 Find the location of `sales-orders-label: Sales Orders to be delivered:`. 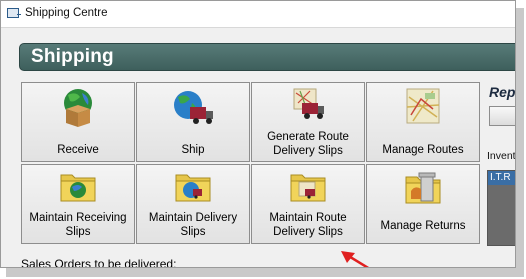

sales-orders-label: Sales Orders to be delivered: is located at coordinates (99, 262).